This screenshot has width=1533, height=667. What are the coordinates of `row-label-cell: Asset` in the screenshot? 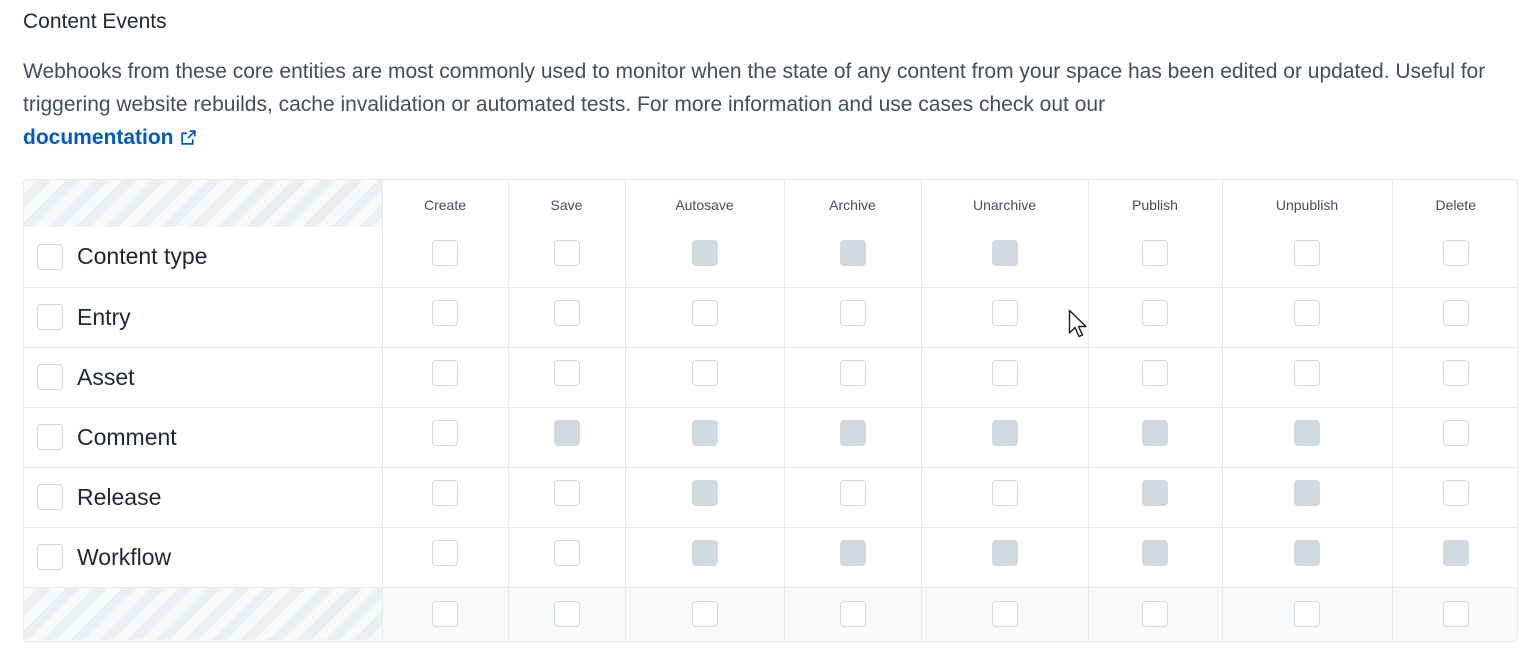 It's located at (203, 377).